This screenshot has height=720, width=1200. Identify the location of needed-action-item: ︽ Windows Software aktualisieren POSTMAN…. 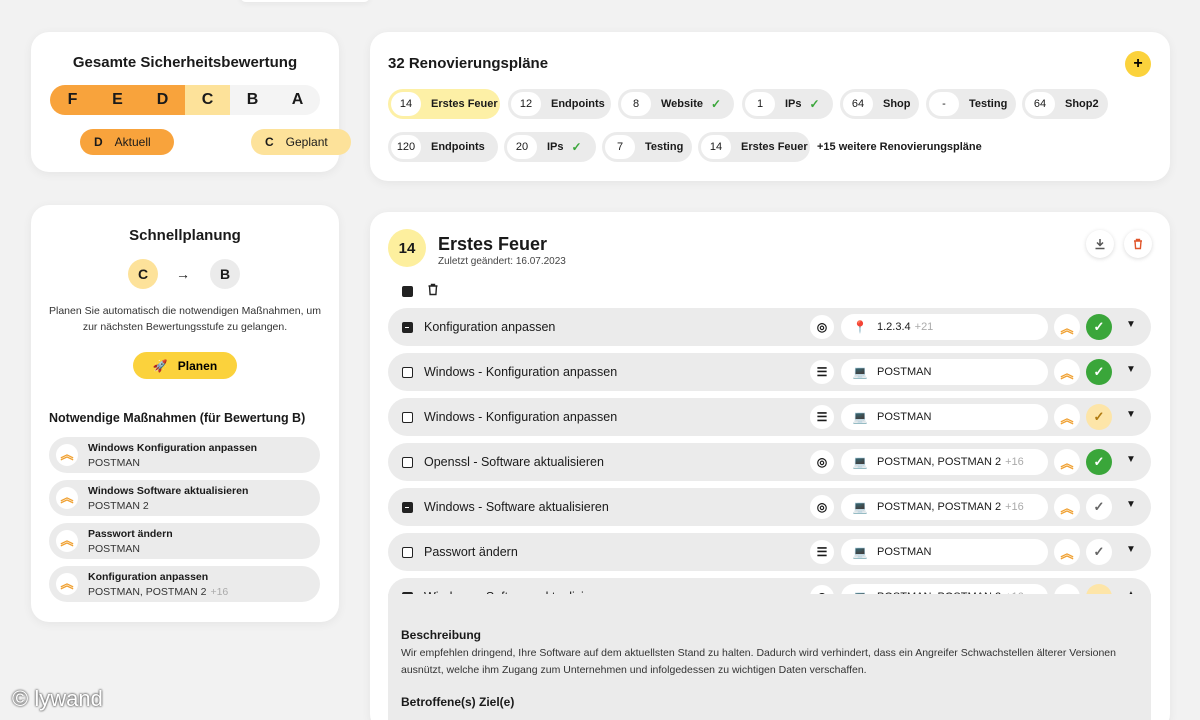
(184, 498).